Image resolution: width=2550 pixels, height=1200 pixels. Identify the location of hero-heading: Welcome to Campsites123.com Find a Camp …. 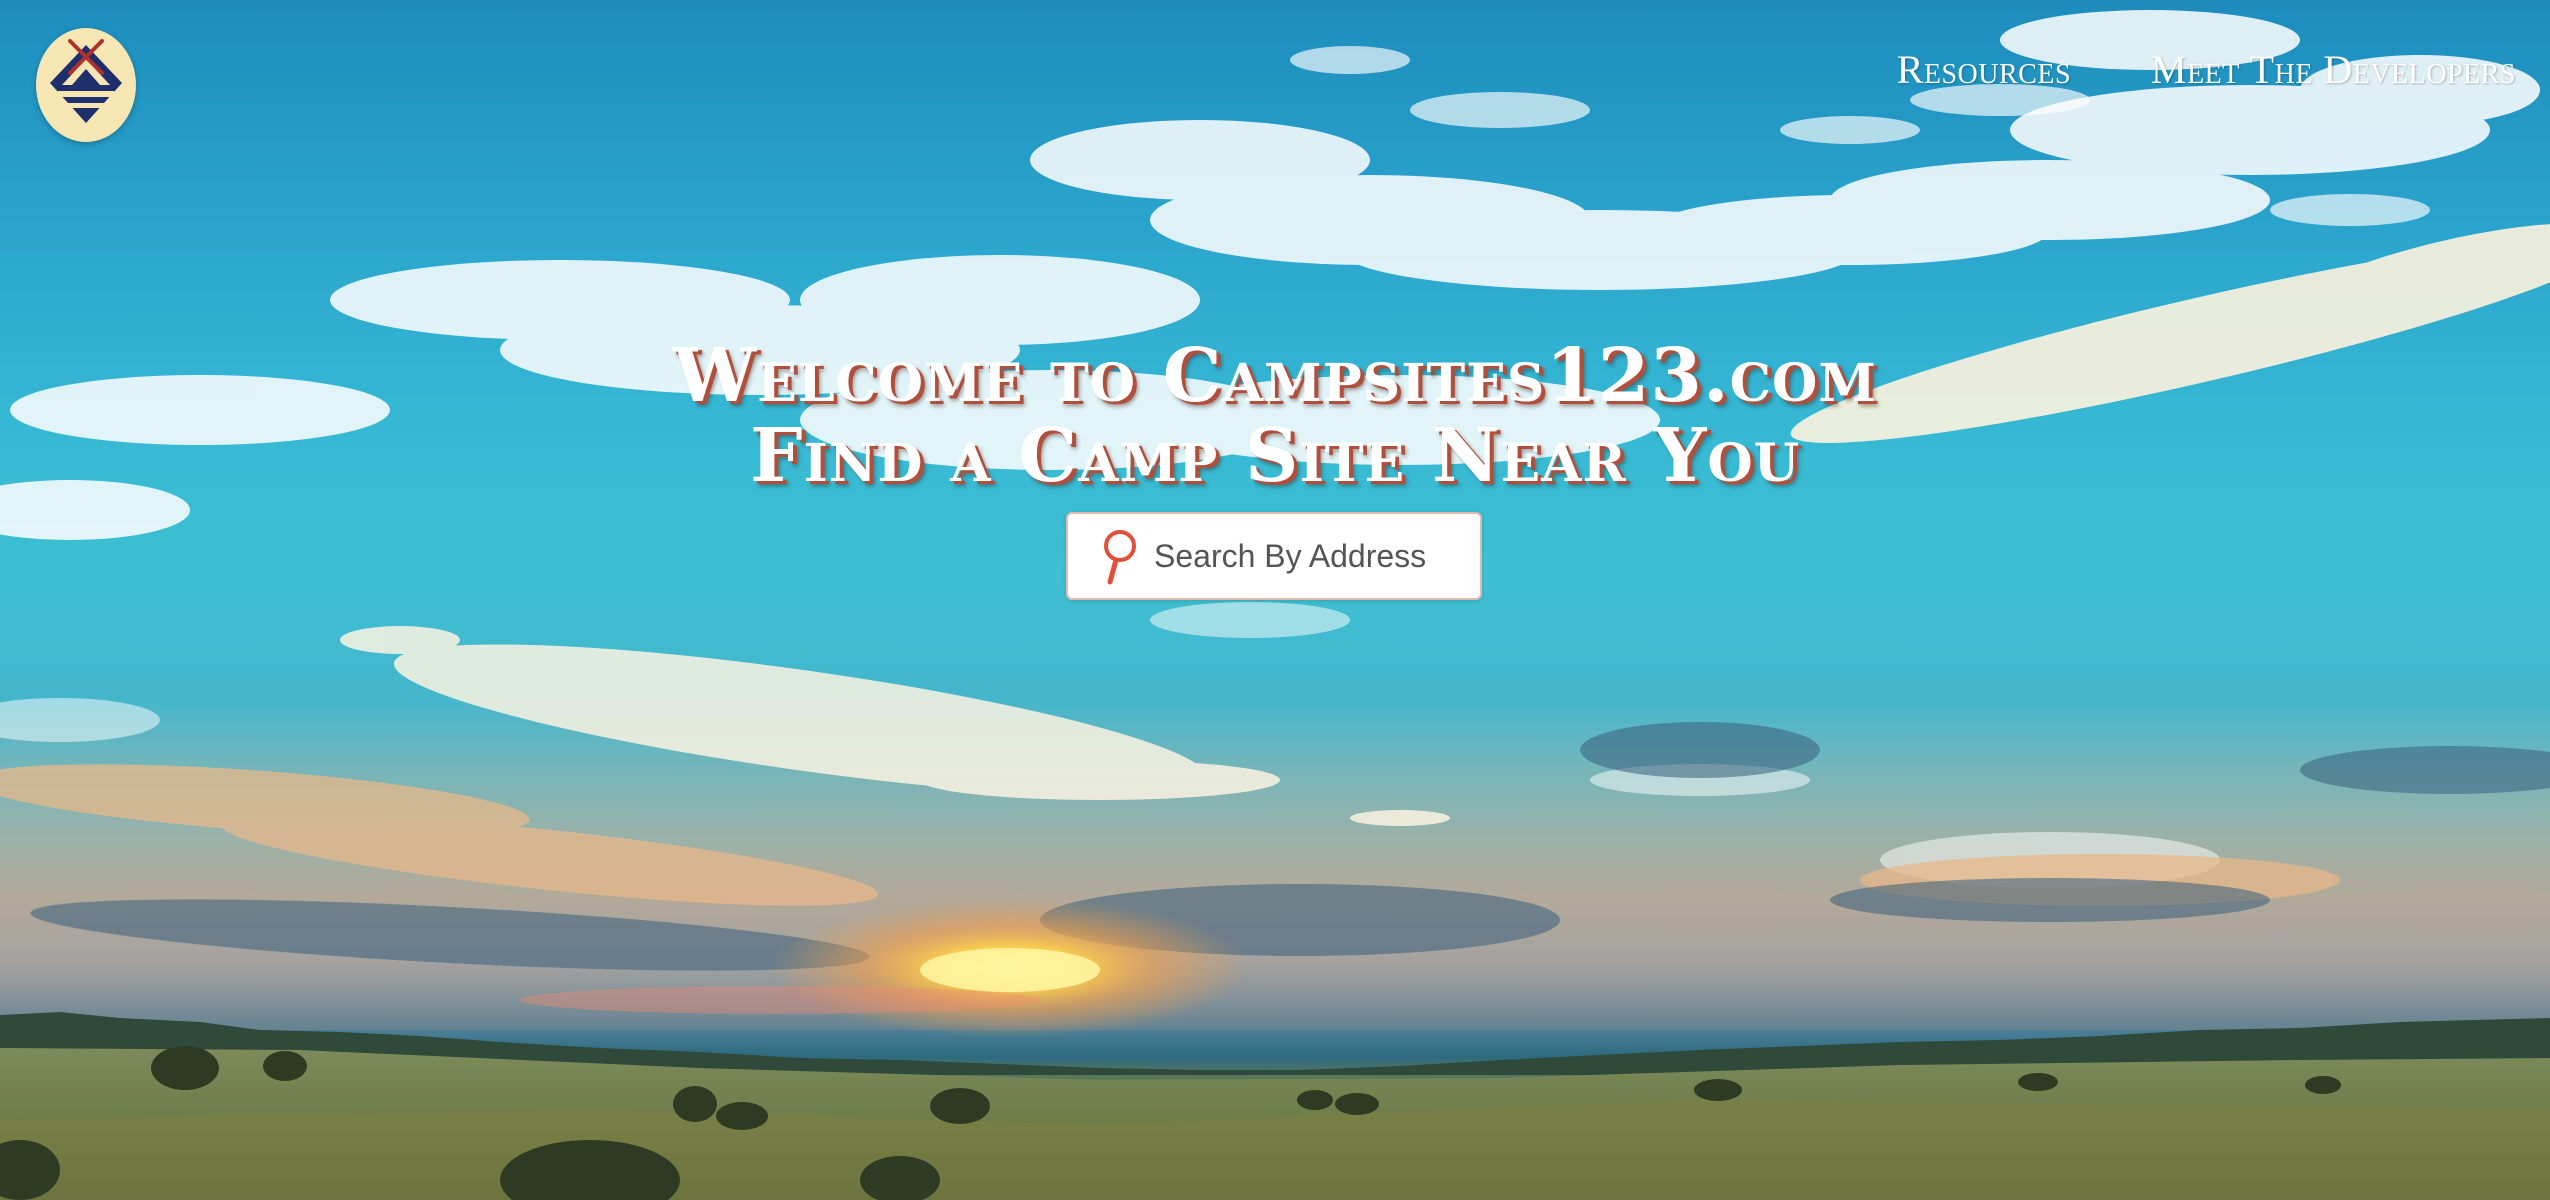
(1275, 416).